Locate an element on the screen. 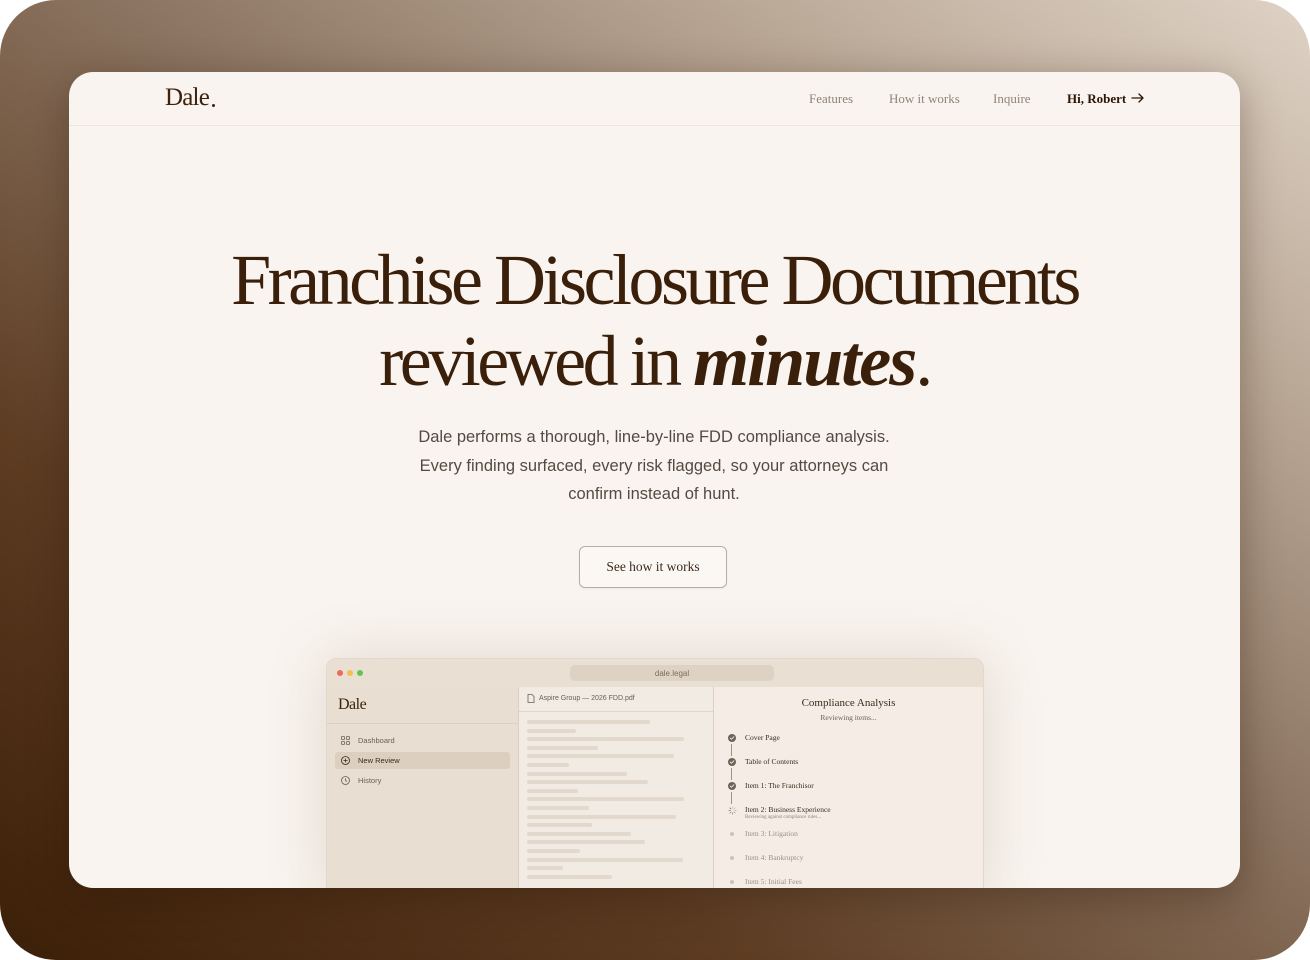 This screenshot has height=960, width=1310. document-header: Aspire Group — 2026 FDD.pdf is located at coordinates (616, 699).